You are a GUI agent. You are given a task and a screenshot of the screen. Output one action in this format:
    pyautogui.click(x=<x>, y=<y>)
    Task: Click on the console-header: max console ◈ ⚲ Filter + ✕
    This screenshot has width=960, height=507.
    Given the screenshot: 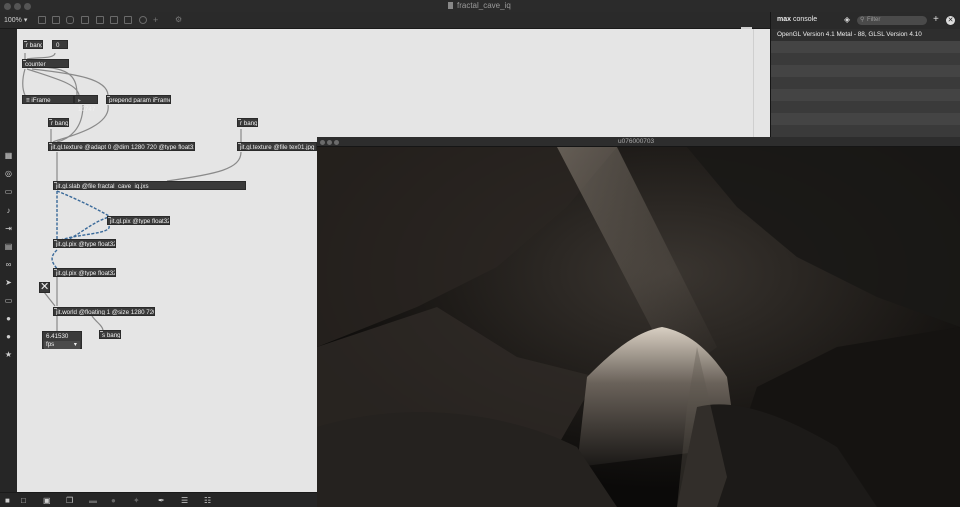 What is the action you would take?
    pyautogui.click(x=865, y=20)
    